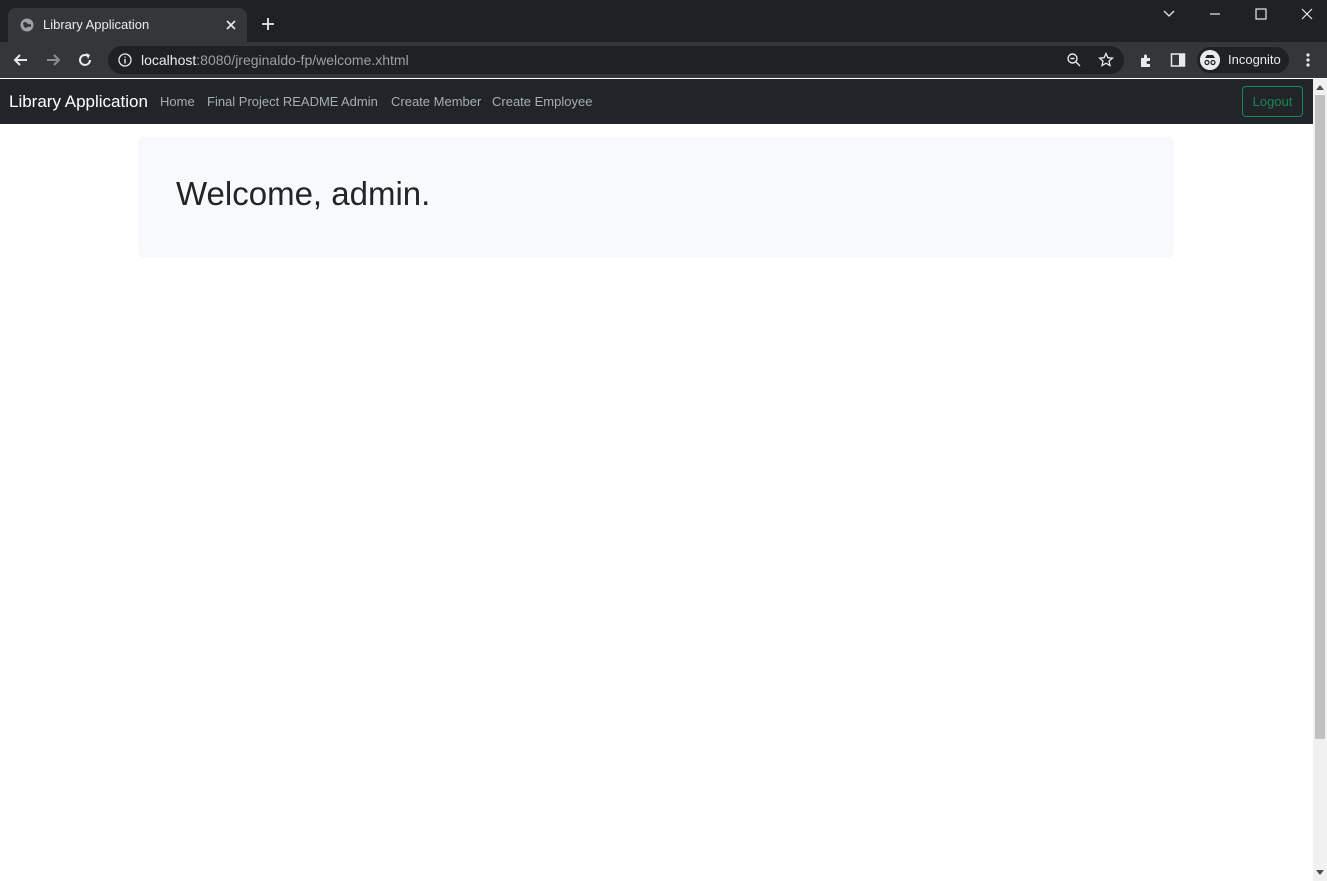  Describe the element at coordinates (1254, 59) in the screenshot. I see `incognito-label: Incognito` at that location.